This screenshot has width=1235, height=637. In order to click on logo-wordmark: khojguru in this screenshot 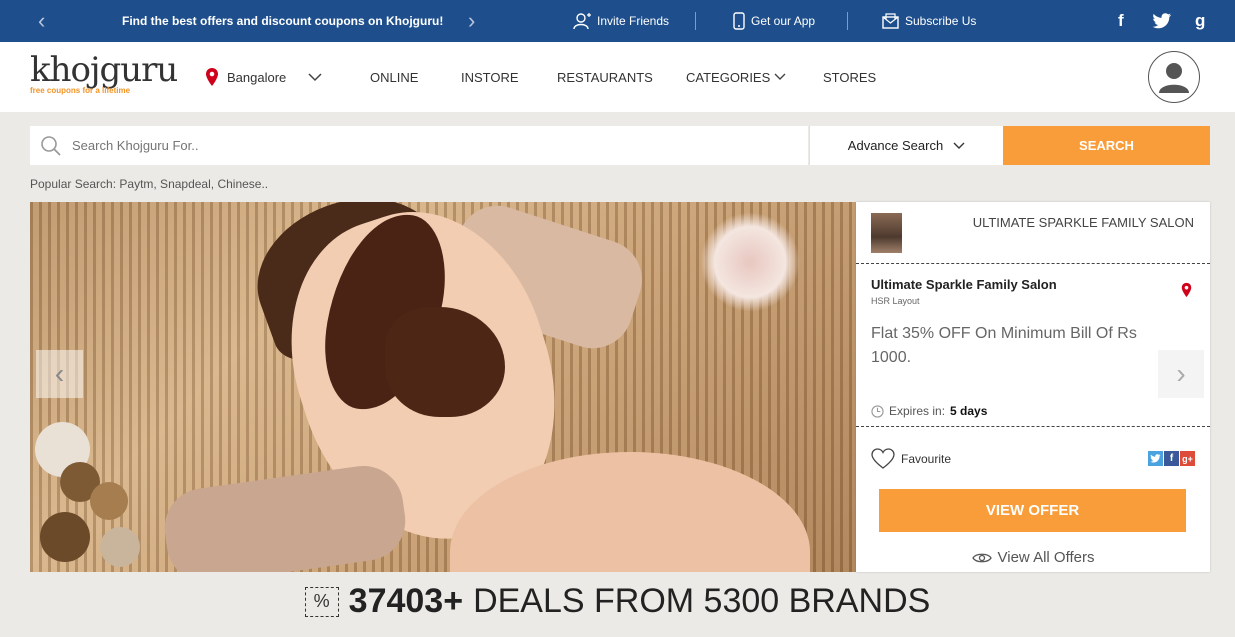, I will do `click(104, 70)`.